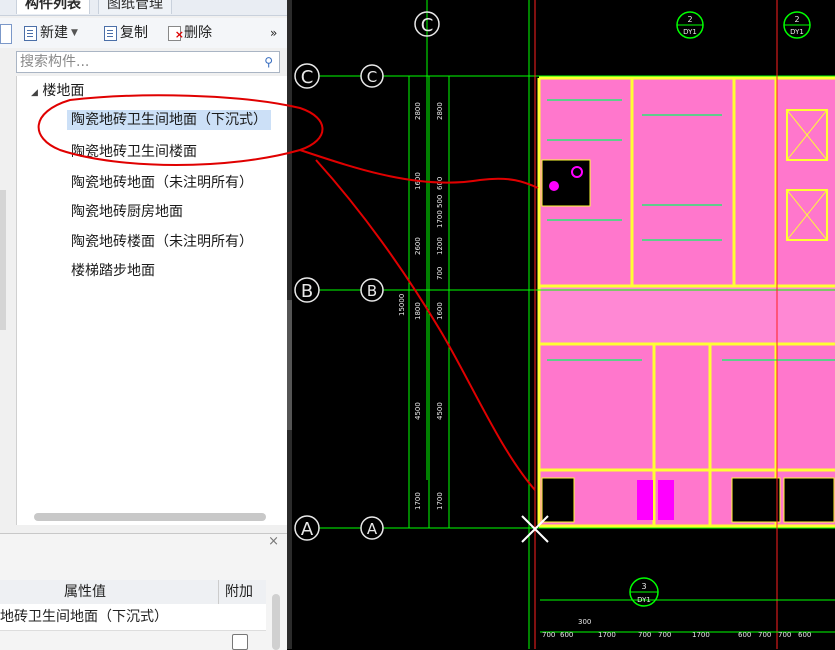  What do you see at coordinates (133, 592) in the screenshot?
I see `properties-header: 属性值 附加` at bounding box center [133, 592].